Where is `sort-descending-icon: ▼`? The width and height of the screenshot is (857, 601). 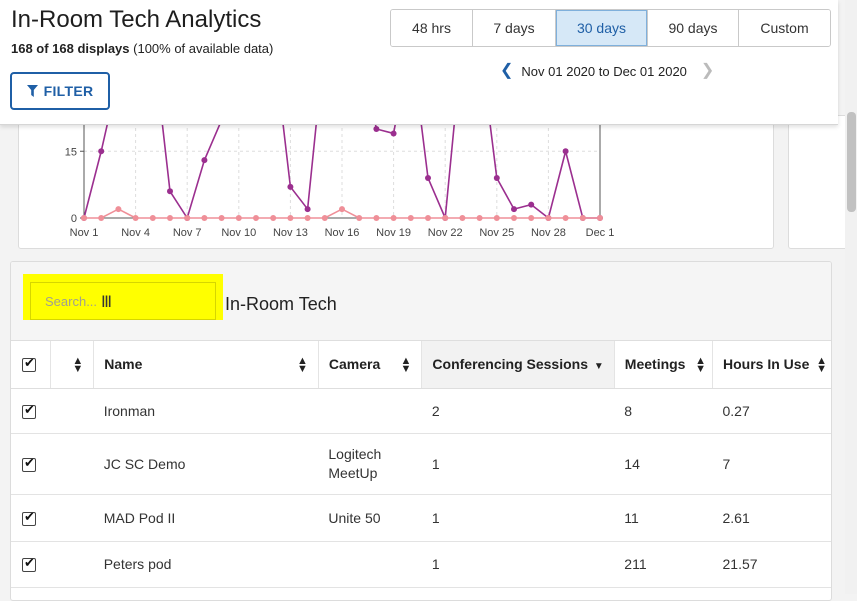
sort-descending-icon: ▼ is located at coordinates (598, 367).